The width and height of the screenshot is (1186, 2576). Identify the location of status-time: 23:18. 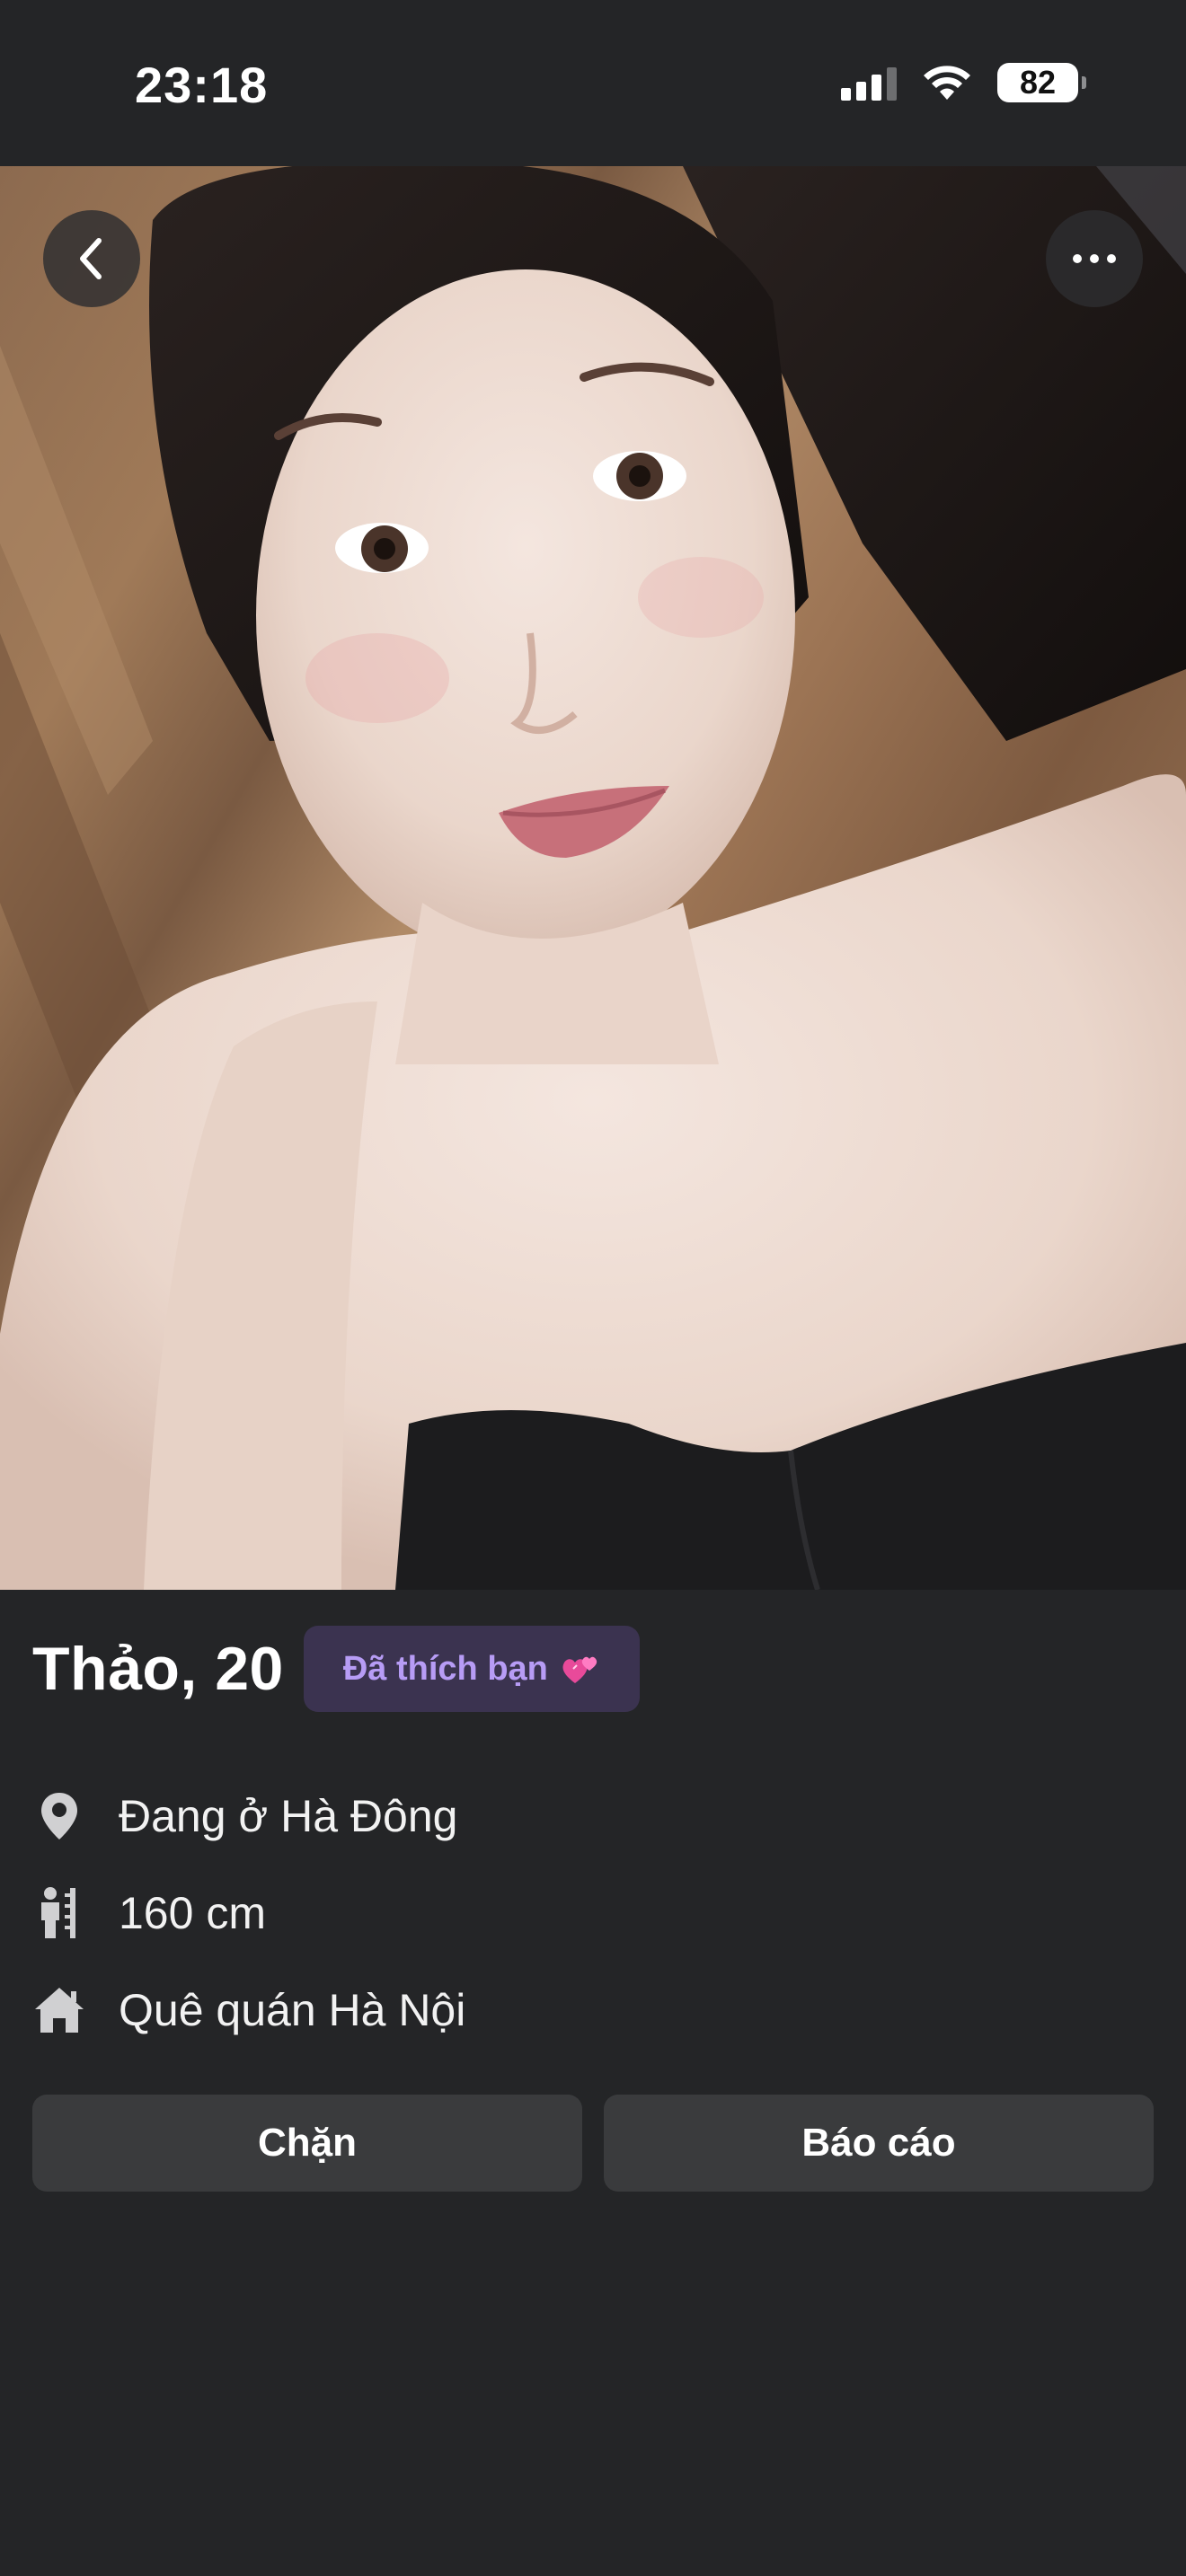
(202, 85).